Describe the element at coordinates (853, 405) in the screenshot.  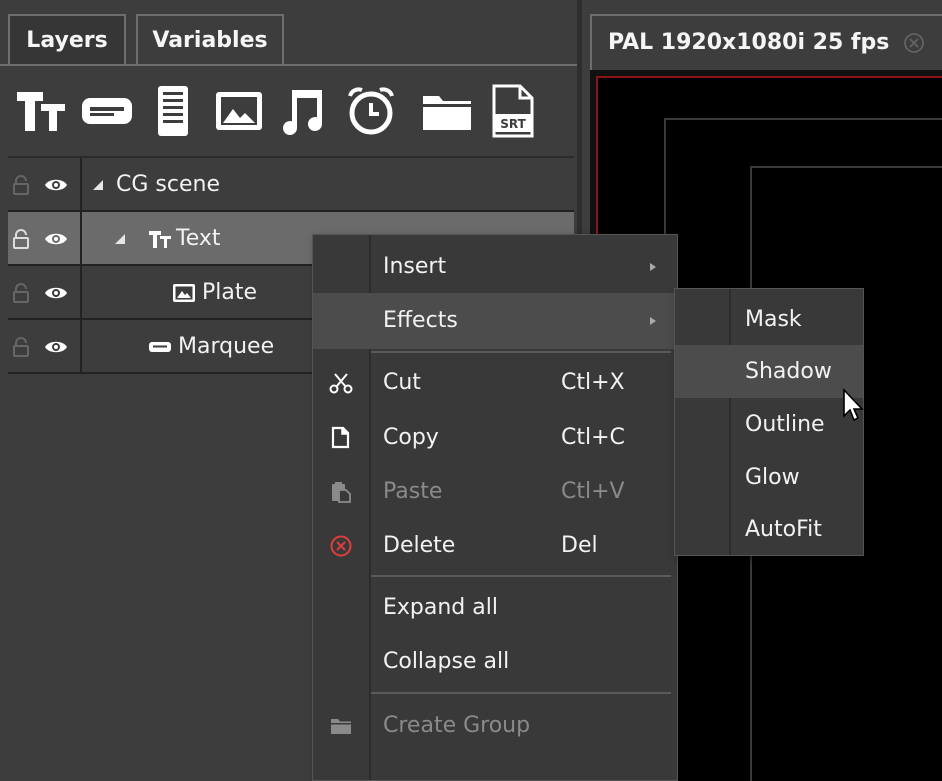
I see `mouse-cursor-icon` at that location.